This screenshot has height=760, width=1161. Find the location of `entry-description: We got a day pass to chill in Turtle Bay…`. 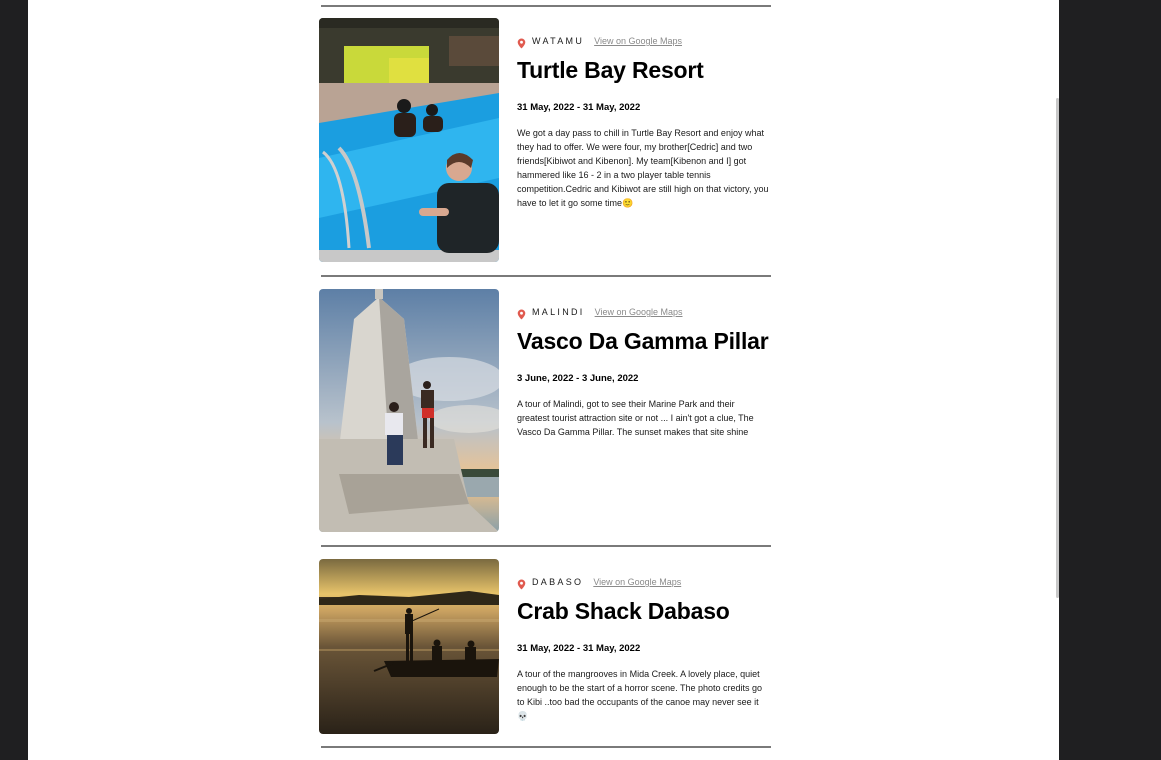

entry-description: We got a day pass to chill in Turtle Bay… is located at coordinates (643, 168).